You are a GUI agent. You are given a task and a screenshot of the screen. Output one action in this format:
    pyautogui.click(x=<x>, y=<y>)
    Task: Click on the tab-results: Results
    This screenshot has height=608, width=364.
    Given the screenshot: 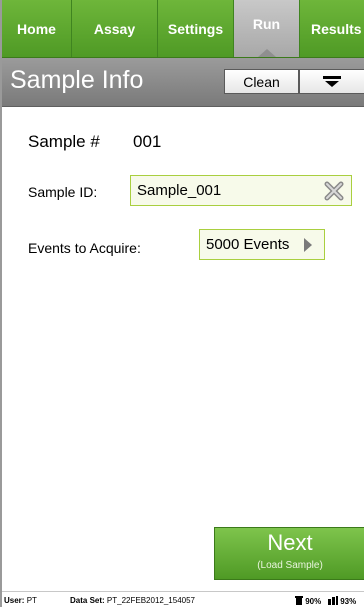 What is the action you would take?
    pyautogui.click(x=332, y=28)
    